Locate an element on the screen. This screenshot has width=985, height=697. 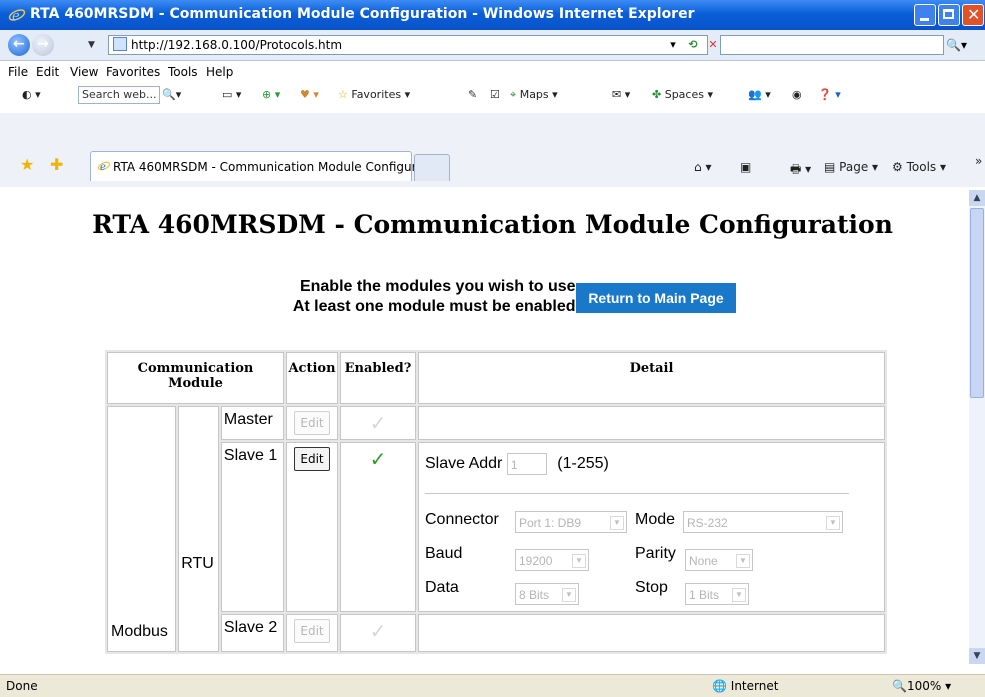
edit-button-master: Edit is located at coordinates (312, 423).